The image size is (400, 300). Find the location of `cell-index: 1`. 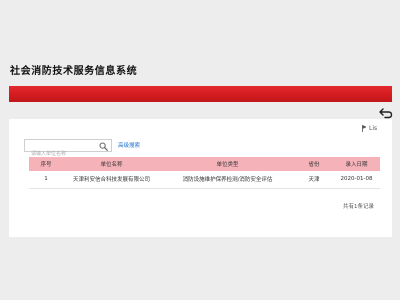

cell-index: 1 is located at coordinates (46, 180).